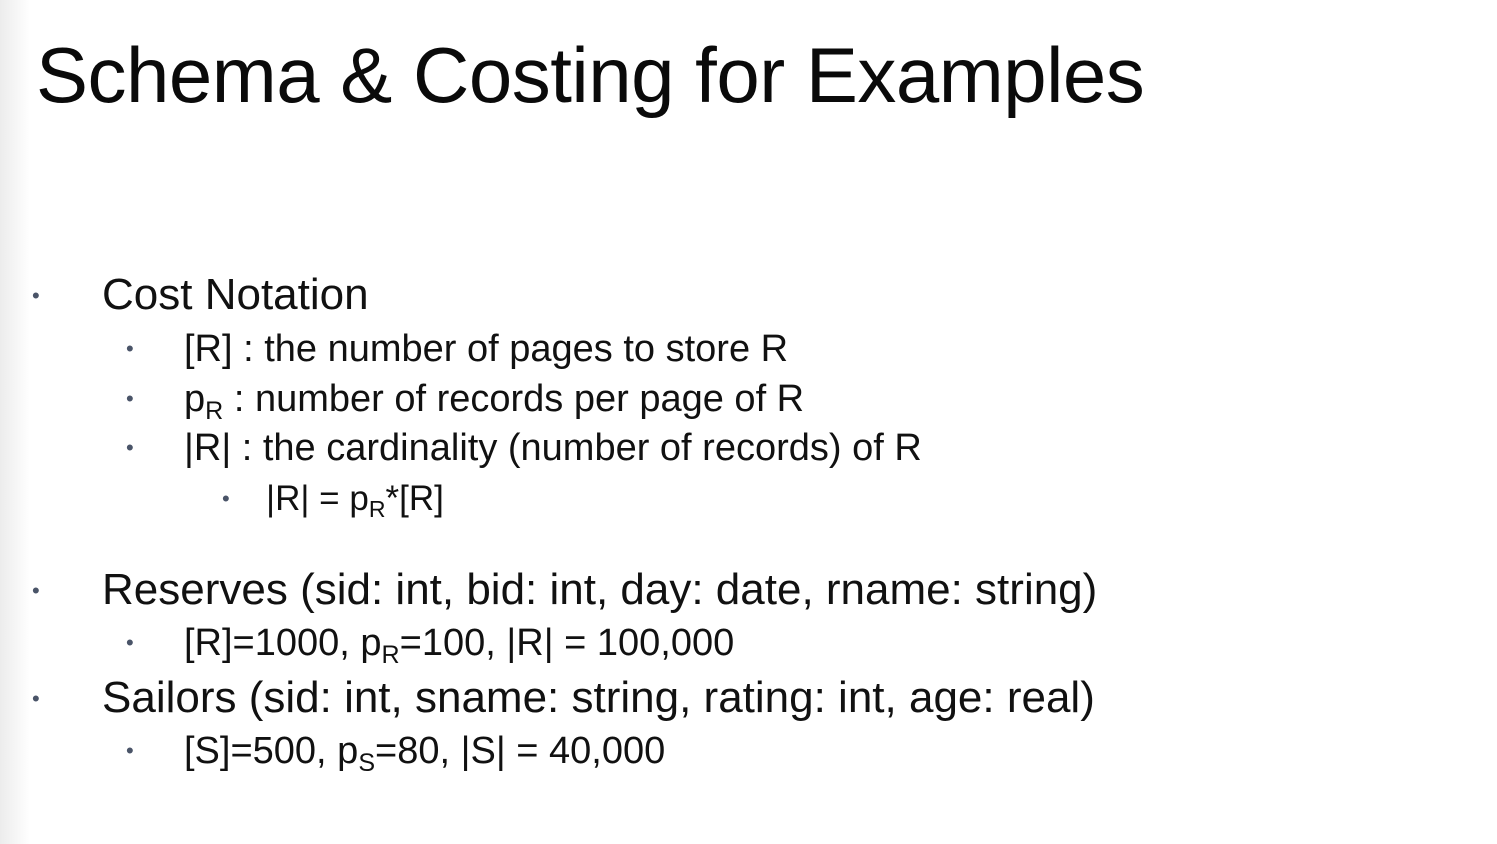 This screenshot has width=1497, height=844. What do you see at coordinates (283, 643) in the screenshot?
I see `reserves-stats-prefix: [R]=1000, p` at bounding box center [283, 643].